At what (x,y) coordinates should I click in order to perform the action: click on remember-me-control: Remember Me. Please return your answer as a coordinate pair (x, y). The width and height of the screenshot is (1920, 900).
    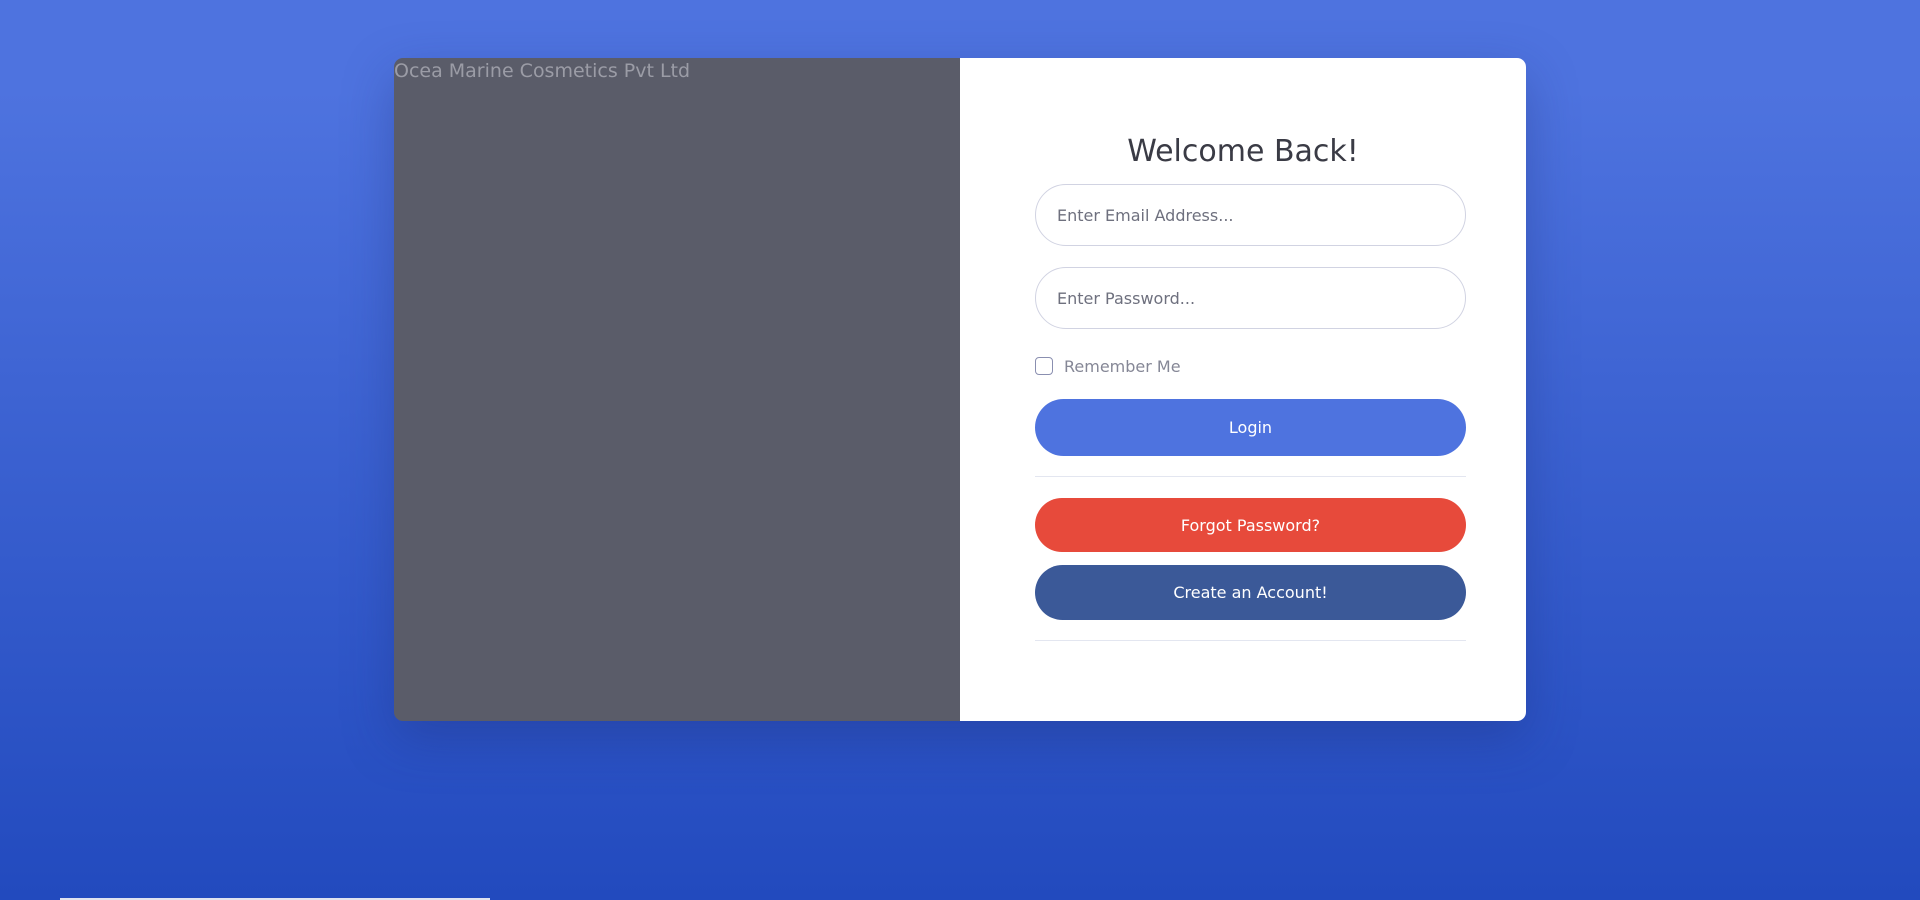
    Looking at the image, I should click on (1108, 366).